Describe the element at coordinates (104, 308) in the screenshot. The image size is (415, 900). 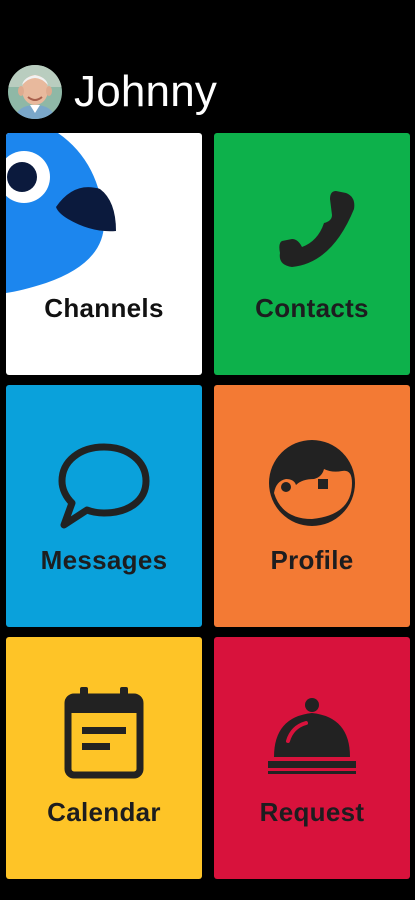
I see `tile-label-channels: Channels` at that location.